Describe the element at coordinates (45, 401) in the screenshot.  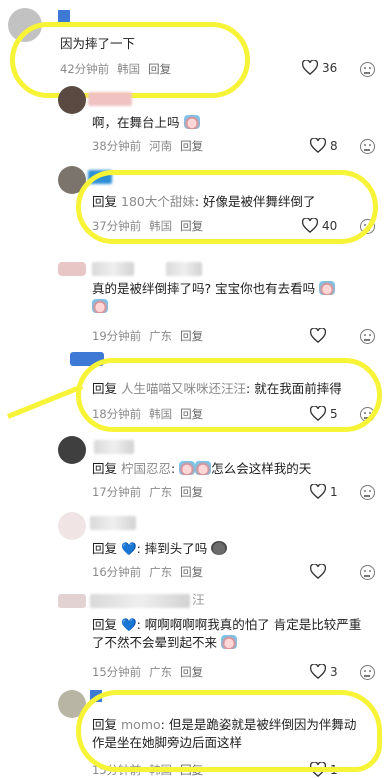
I see `highlight-stroke` at that location.